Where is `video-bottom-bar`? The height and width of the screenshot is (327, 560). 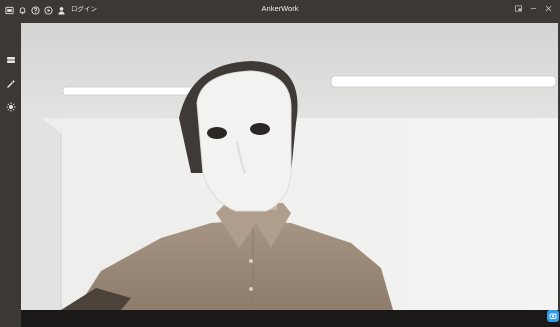 video-bottom-bar is located at coordinates (290, 318).